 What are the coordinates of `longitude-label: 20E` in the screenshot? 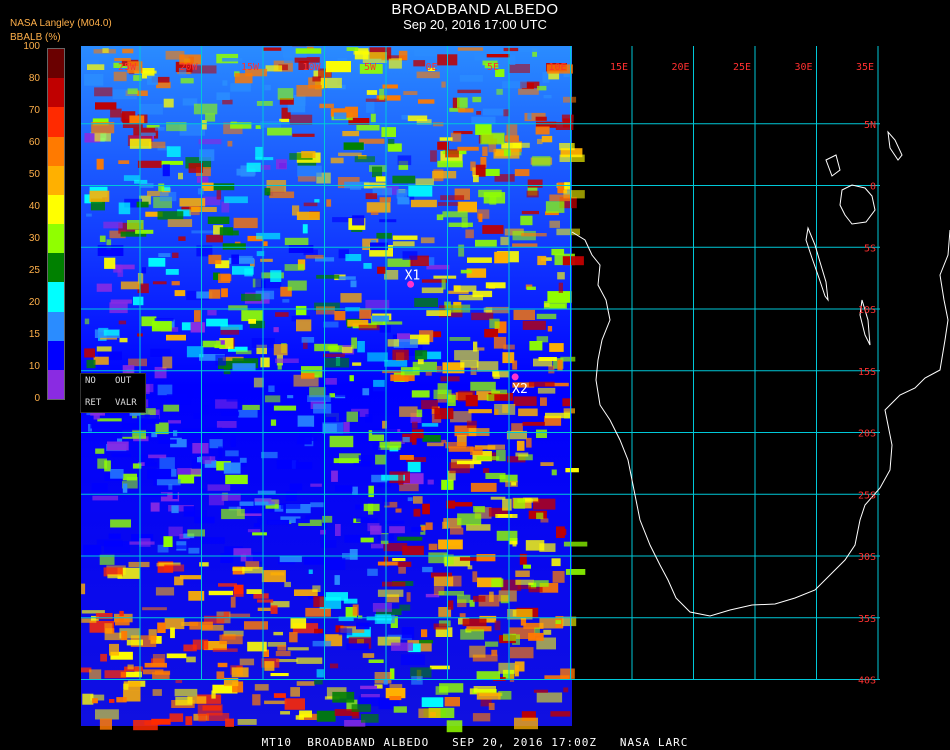 It's located at (681, 67).